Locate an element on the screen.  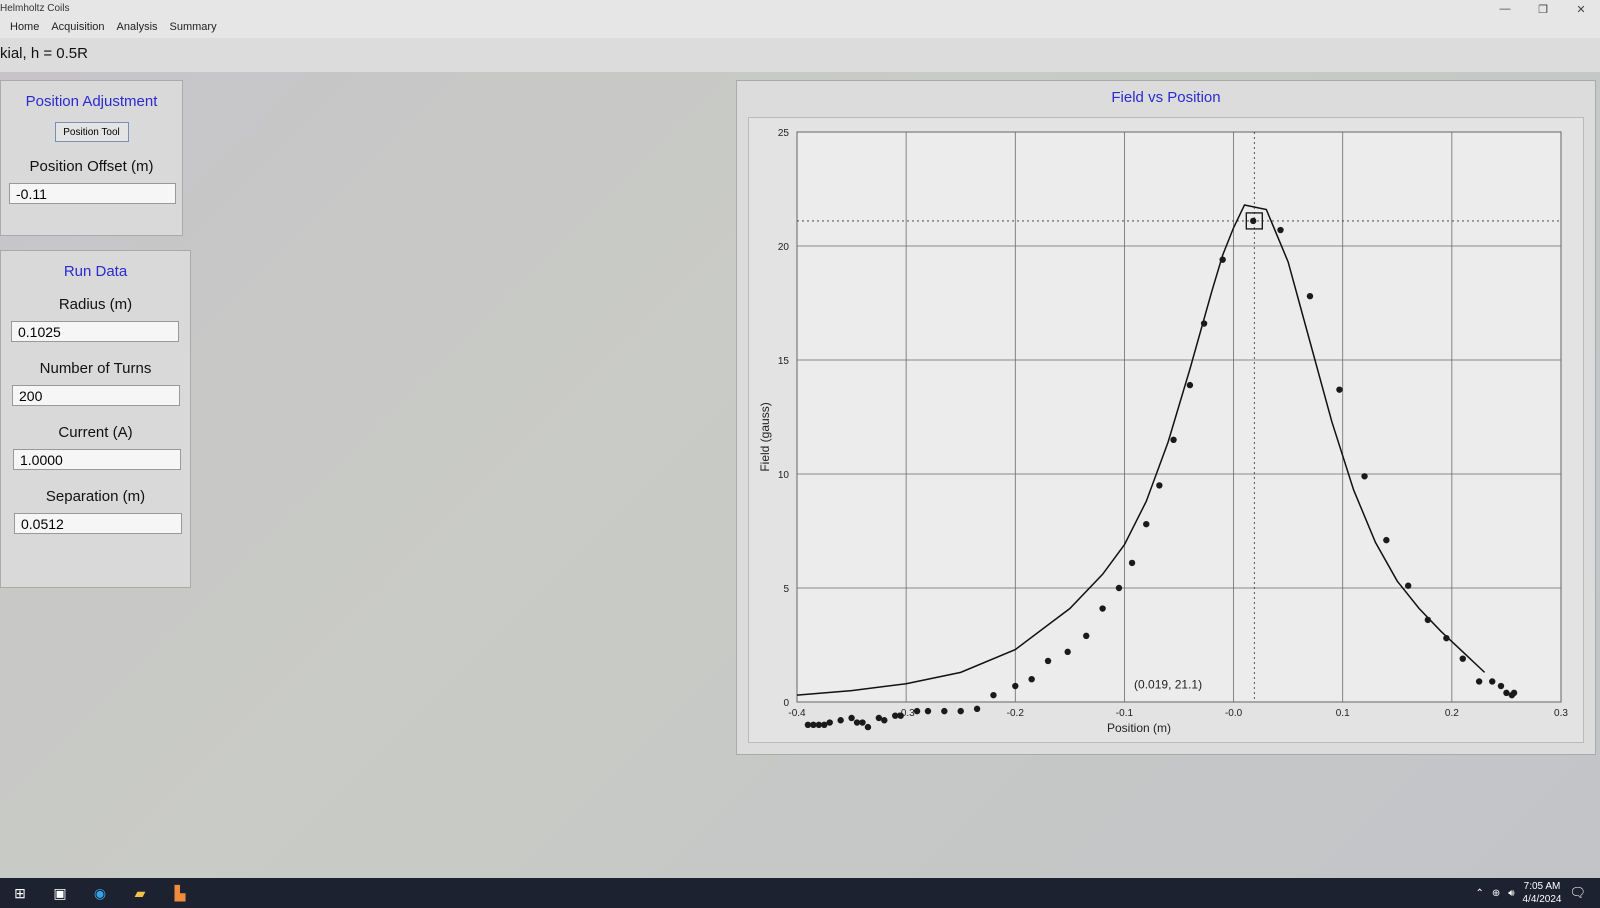
task-view-icon: ▣ is located at coordinates (60, 893).